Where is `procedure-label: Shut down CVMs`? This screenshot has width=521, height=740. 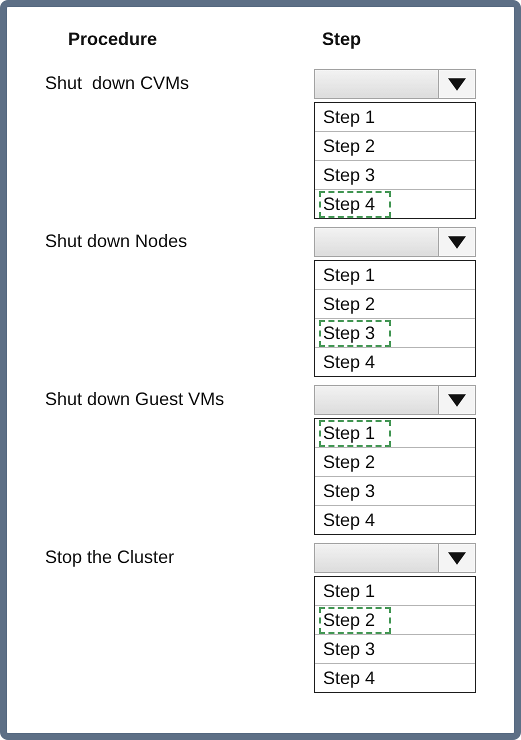 procedure-label: Shut down CVMs is located at coordinates (117, 84).